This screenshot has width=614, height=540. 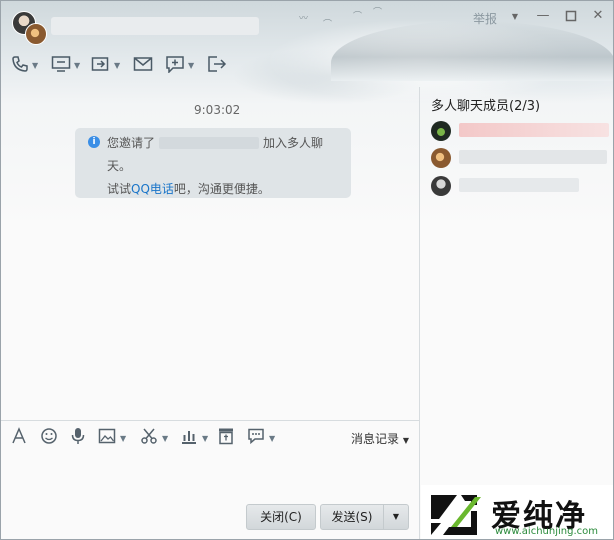 I want to click on message-history-button: 消息记录 ▼, so click(x=380, y=438).